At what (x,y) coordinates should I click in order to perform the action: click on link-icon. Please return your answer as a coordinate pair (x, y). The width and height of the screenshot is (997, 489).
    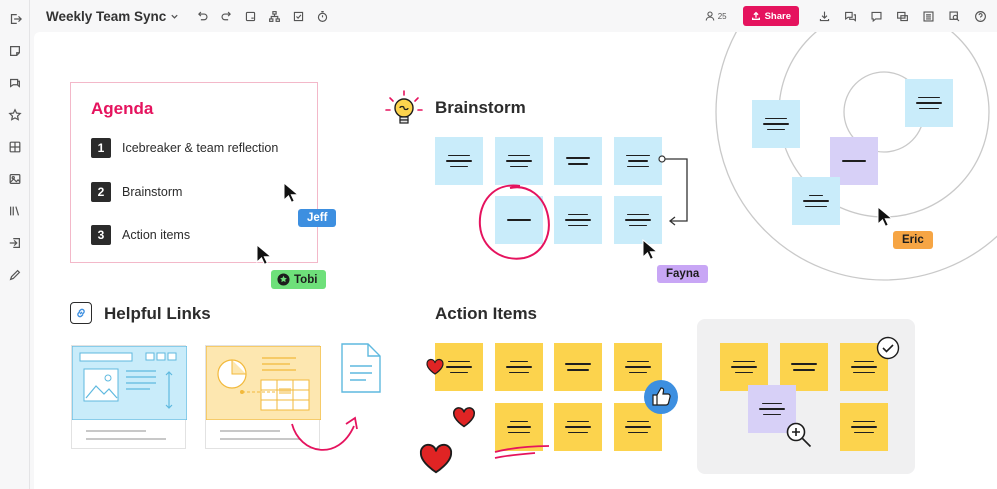
    Looking at the image, I should click on (81, 313).